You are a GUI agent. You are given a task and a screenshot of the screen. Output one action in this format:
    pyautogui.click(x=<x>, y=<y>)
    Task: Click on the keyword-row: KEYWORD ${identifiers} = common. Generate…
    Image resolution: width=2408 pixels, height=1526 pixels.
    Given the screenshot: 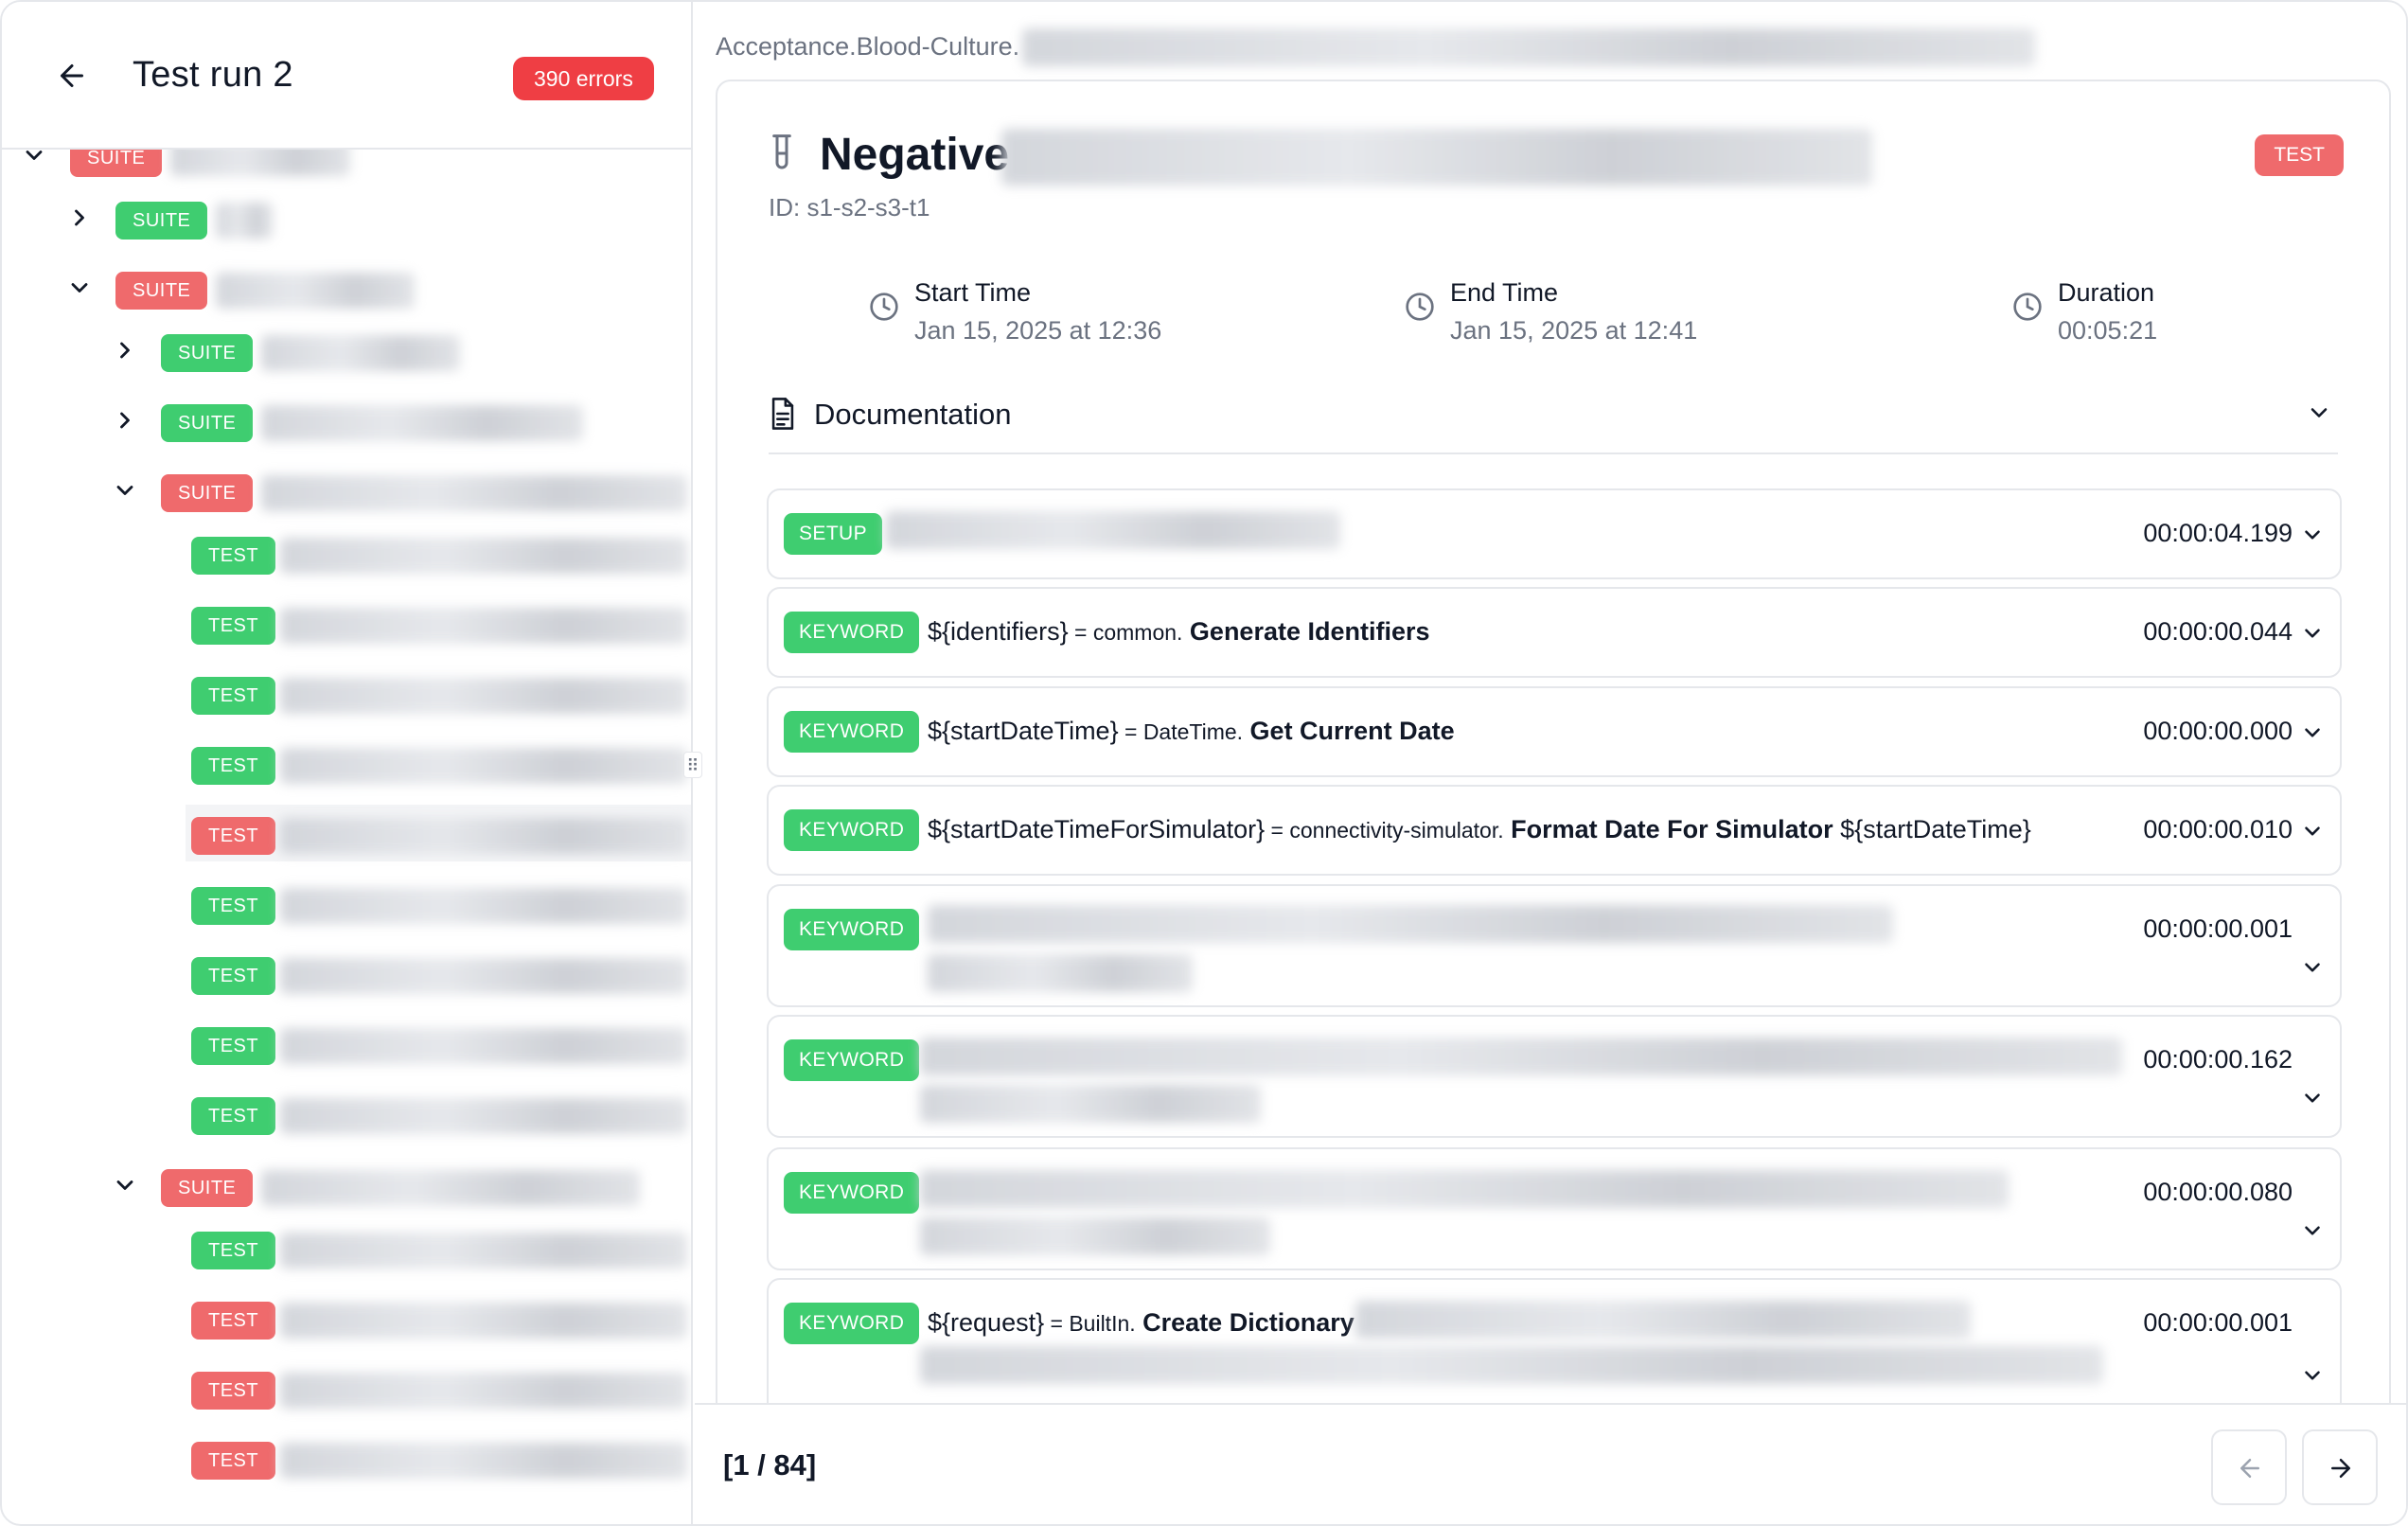 What is the action you would take?
    pyautogui.click(x=1555, y=632)
    